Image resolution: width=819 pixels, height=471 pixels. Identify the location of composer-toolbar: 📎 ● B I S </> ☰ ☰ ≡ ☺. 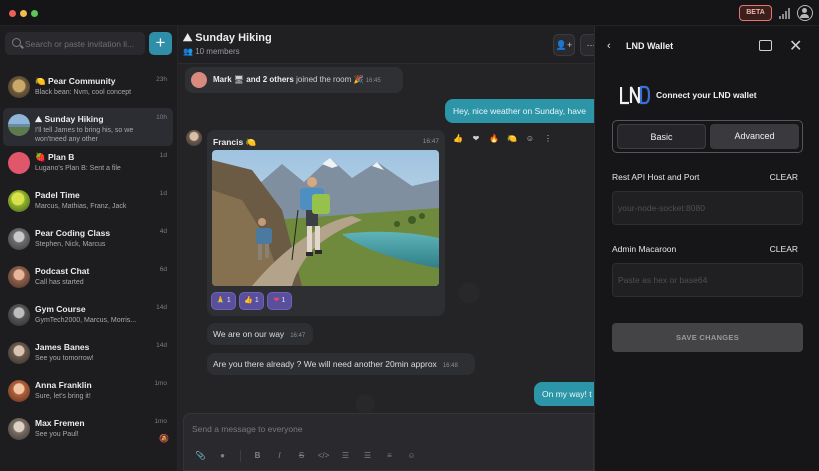
(308, 456).